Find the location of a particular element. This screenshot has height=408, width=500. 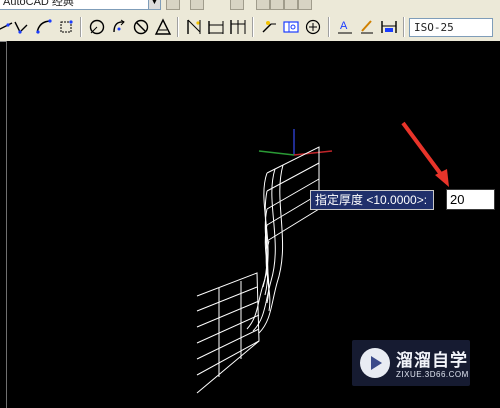

dim-edit-icon: A is located at coordinates (345, 27).